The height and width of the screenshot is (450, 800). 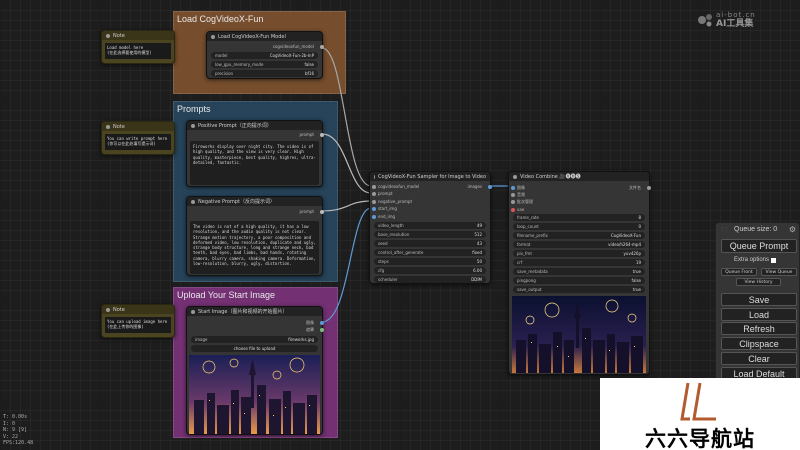 I want to click on node-title: Load CogVideoX-Fun Model, so click(x=252, y=36).